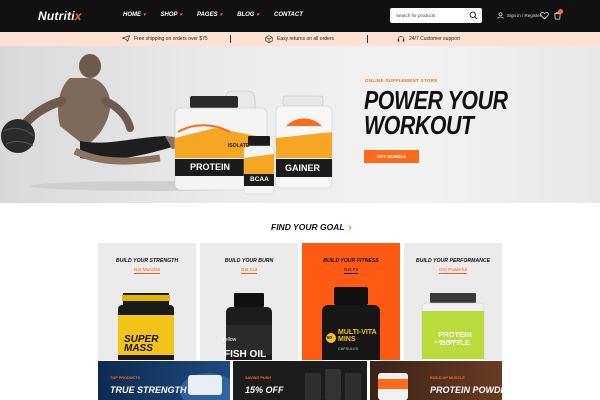  Describe the element at coordinates (125, 378) in the screenshot. I see `promo-kicker: TOP PRODUCTS` at that location.